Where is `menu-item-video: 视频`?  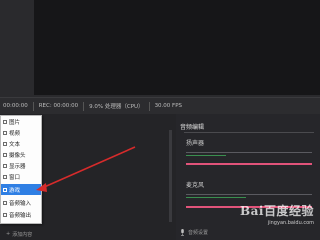
menu-item-video: 视频 is located at coordinates (21, 132).